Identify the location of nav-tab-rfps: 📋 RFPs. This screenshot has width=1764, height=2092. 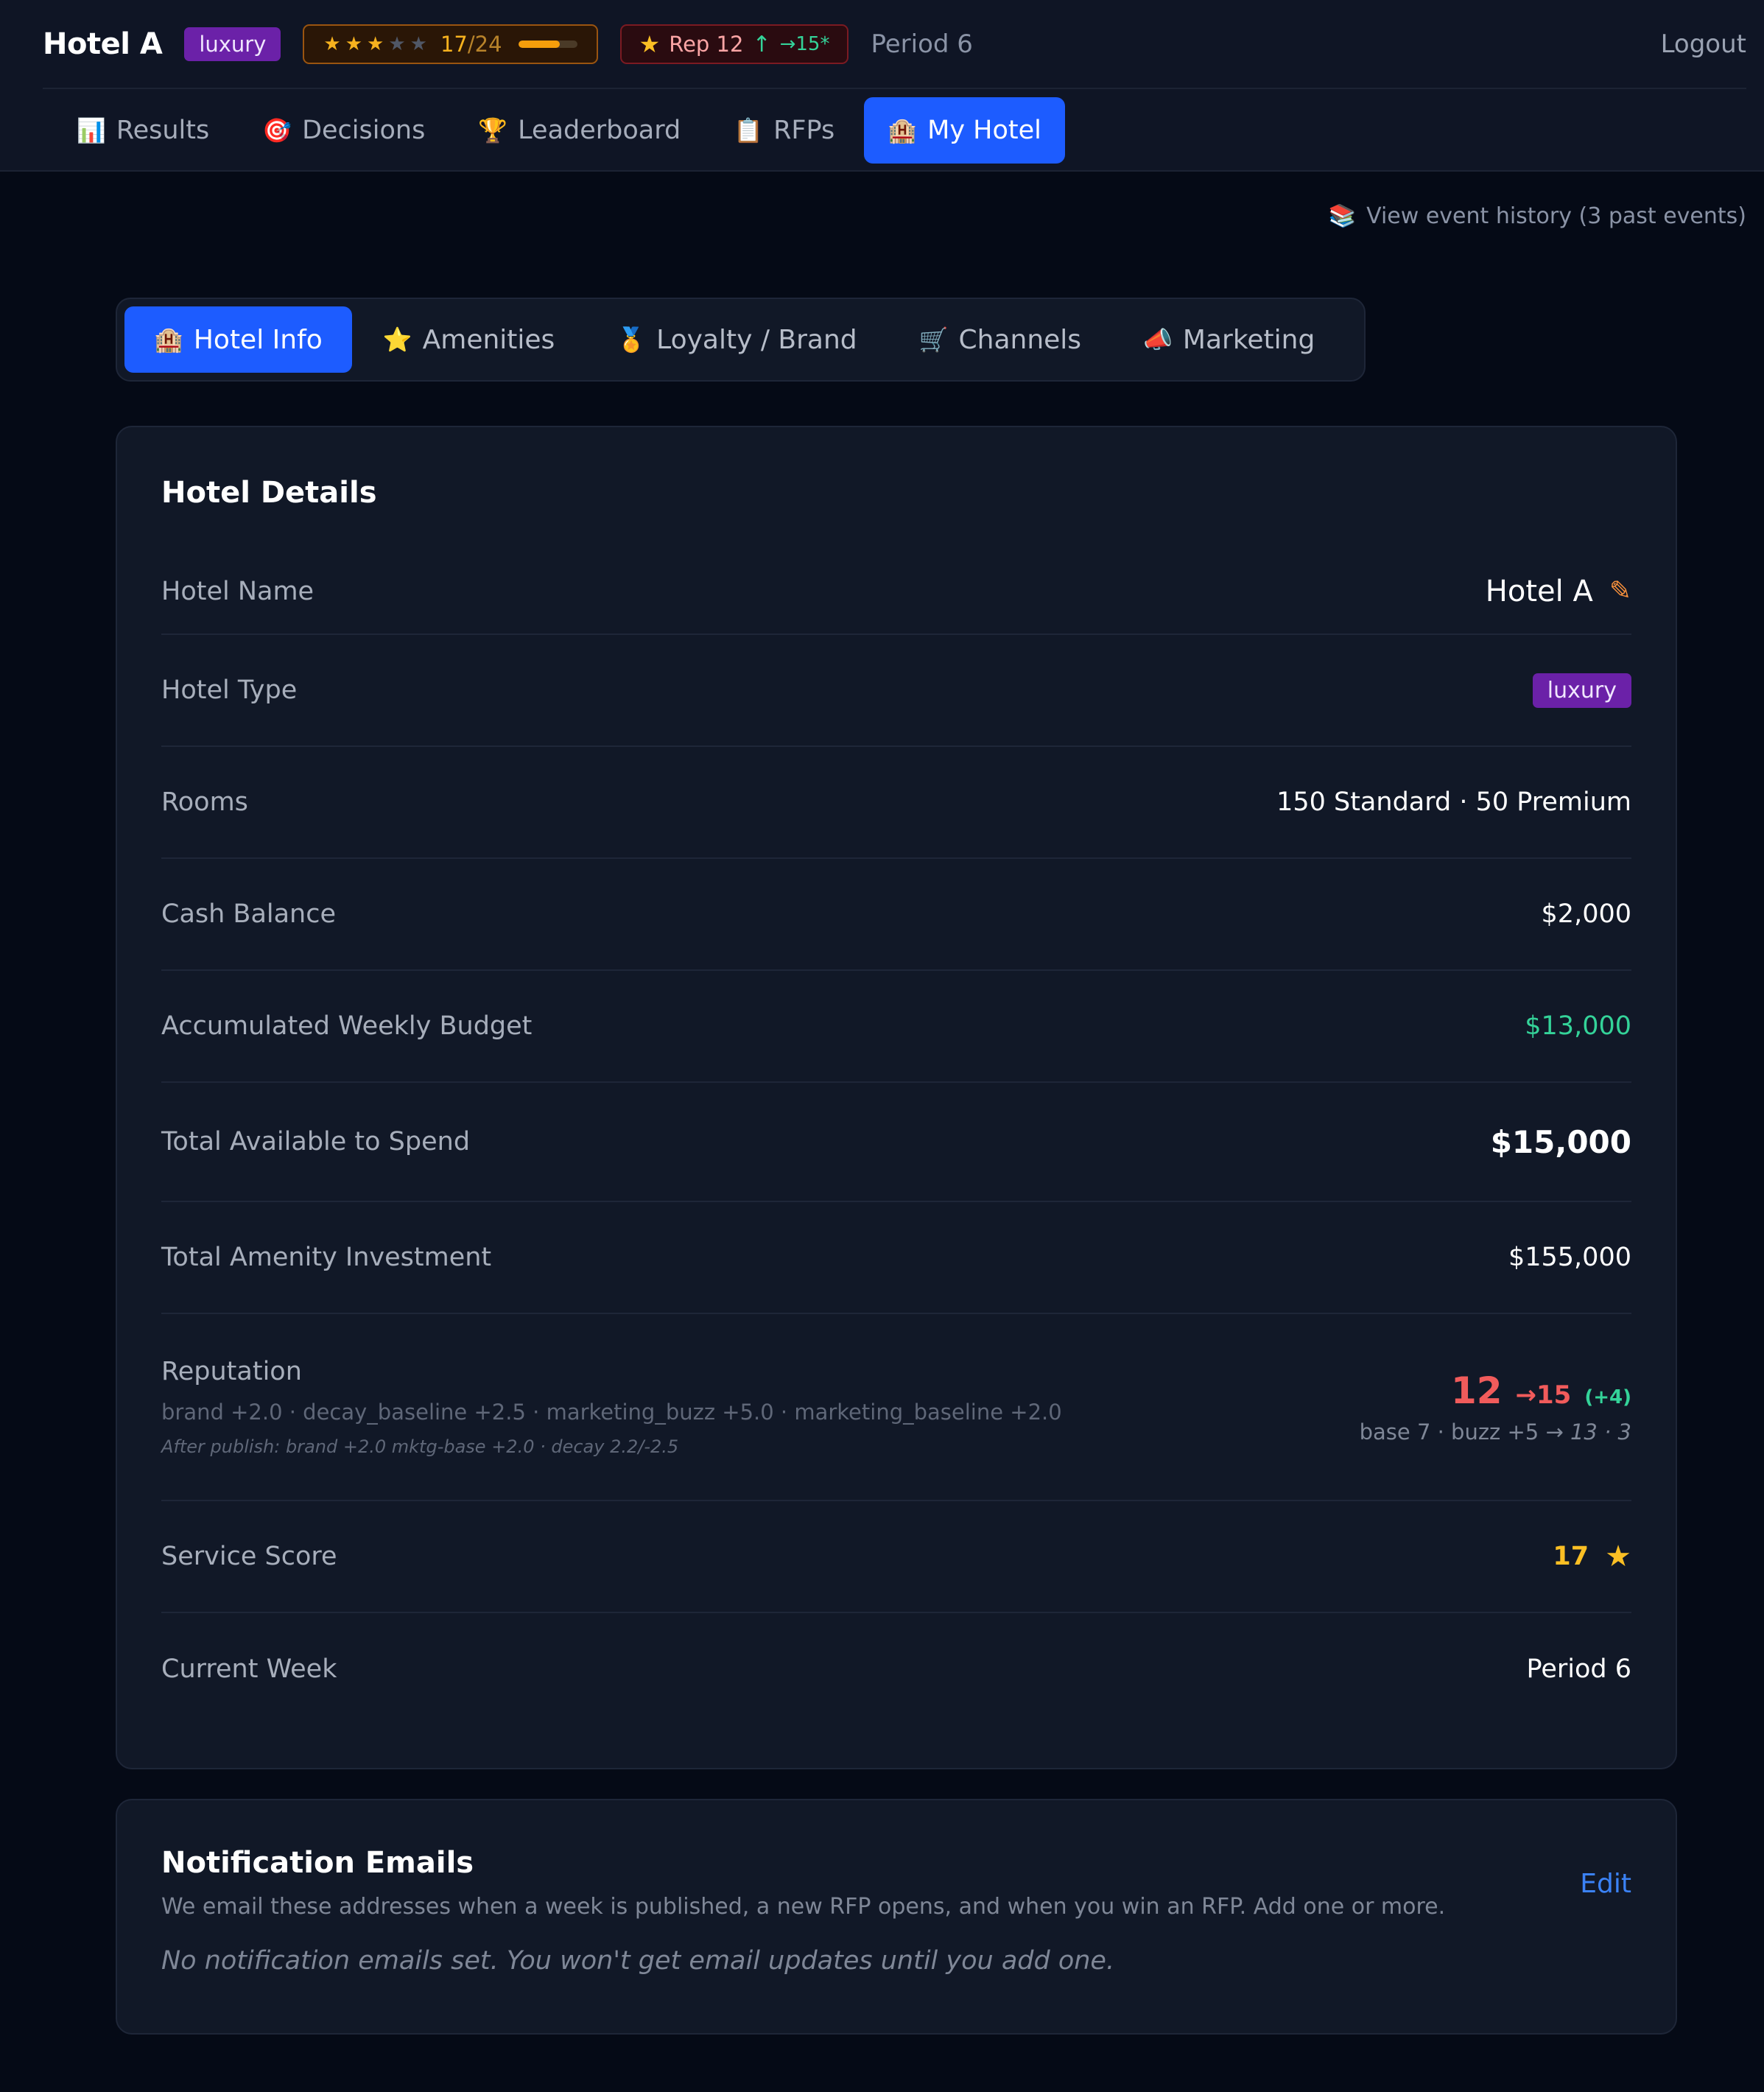
(784, 130).